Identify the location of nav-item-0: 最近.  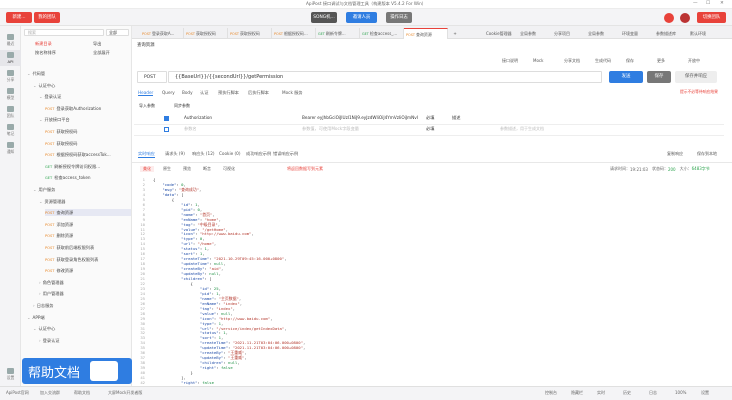
(10, 40).